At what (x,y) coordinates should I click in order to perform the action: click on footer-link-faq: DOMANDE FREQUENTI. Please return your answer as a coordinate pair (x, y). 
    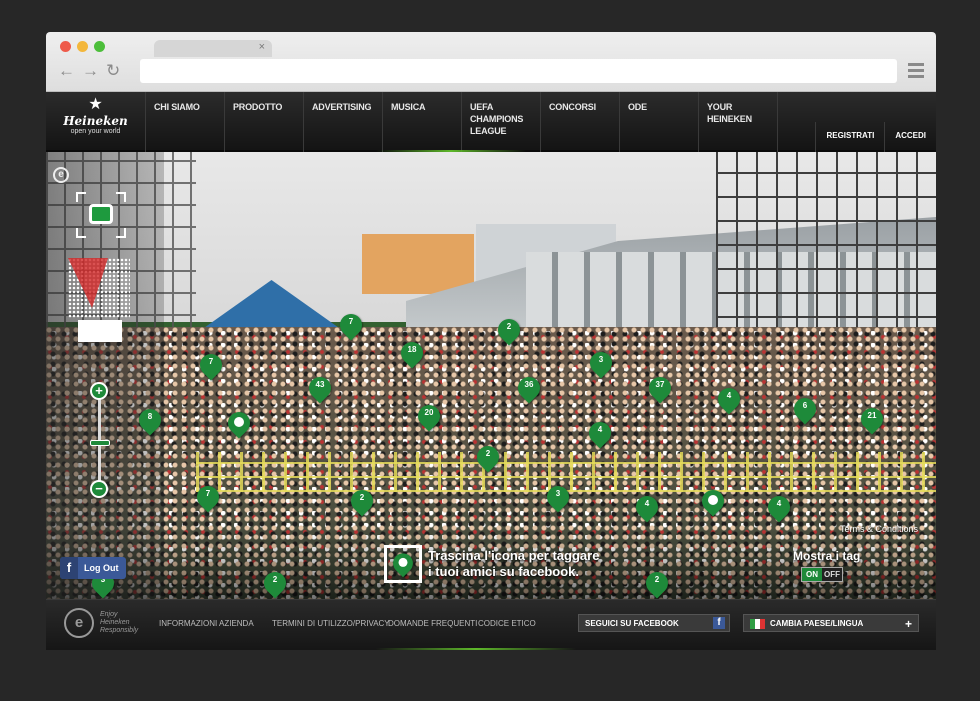
    Looking at the image, I should click on (432, 623).